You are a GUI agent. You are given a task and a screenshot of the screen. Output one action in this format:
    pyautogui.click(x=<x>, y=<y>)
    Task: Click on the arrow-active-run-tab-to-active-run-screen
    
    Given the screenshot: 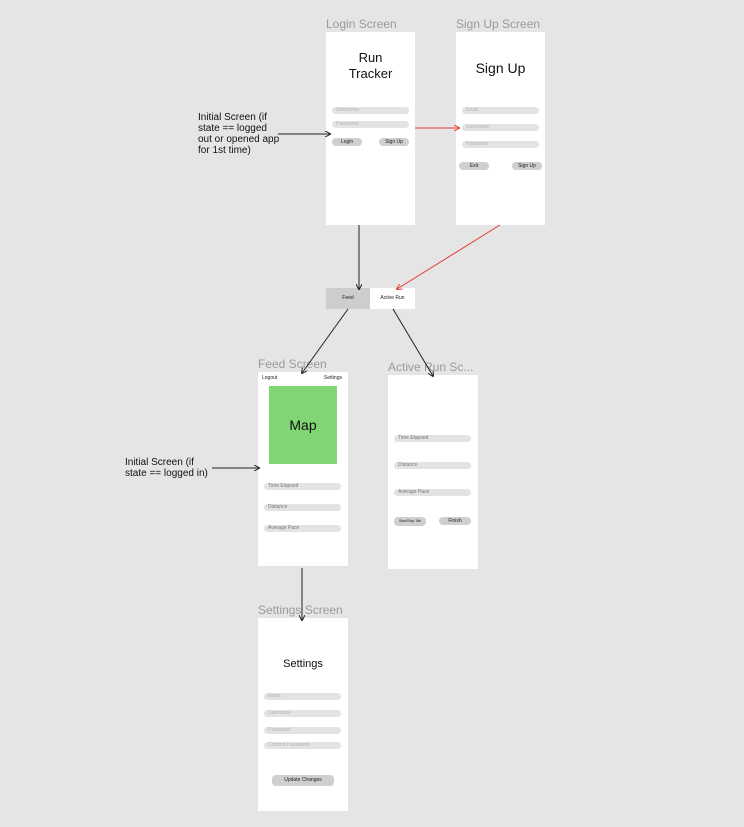 What is the action you would take?
    pyautogui.click(x=412, y=342)
    